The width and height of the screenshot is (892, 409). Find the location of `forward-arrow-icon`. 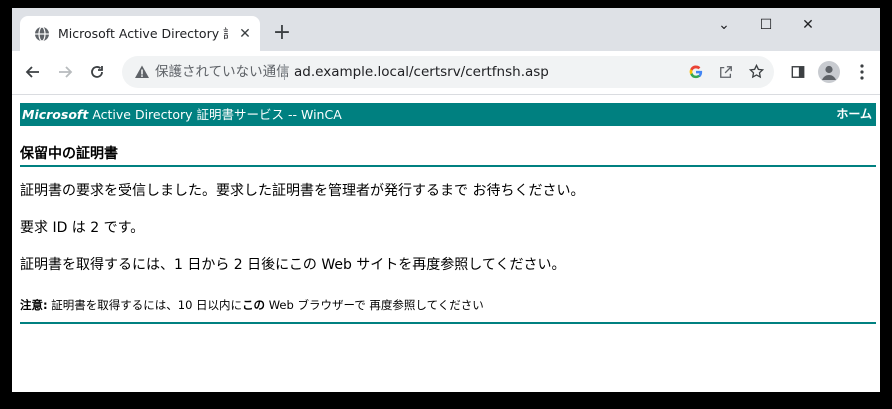

forward-arrow-icon is located at coordinates (66, 72).